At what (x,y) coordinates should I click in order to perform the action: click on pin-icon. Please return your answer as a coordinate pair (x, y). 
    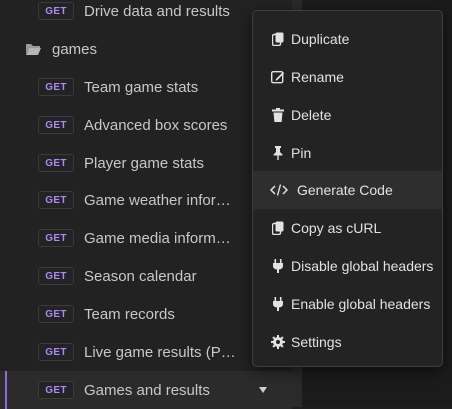
    Looking at the image, I should click on (278, 153).